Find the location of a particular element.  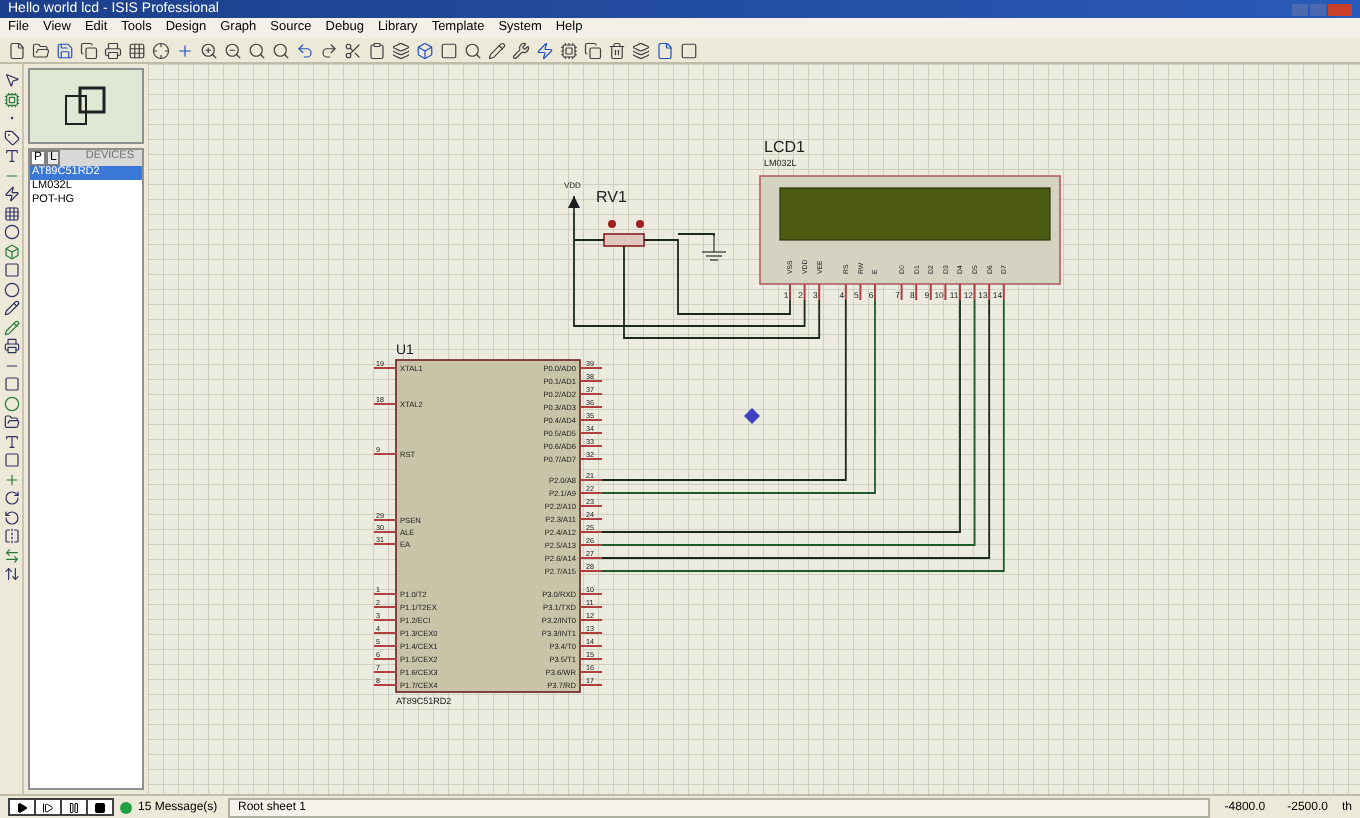

redo-icon is located at coordinates (329, 50).